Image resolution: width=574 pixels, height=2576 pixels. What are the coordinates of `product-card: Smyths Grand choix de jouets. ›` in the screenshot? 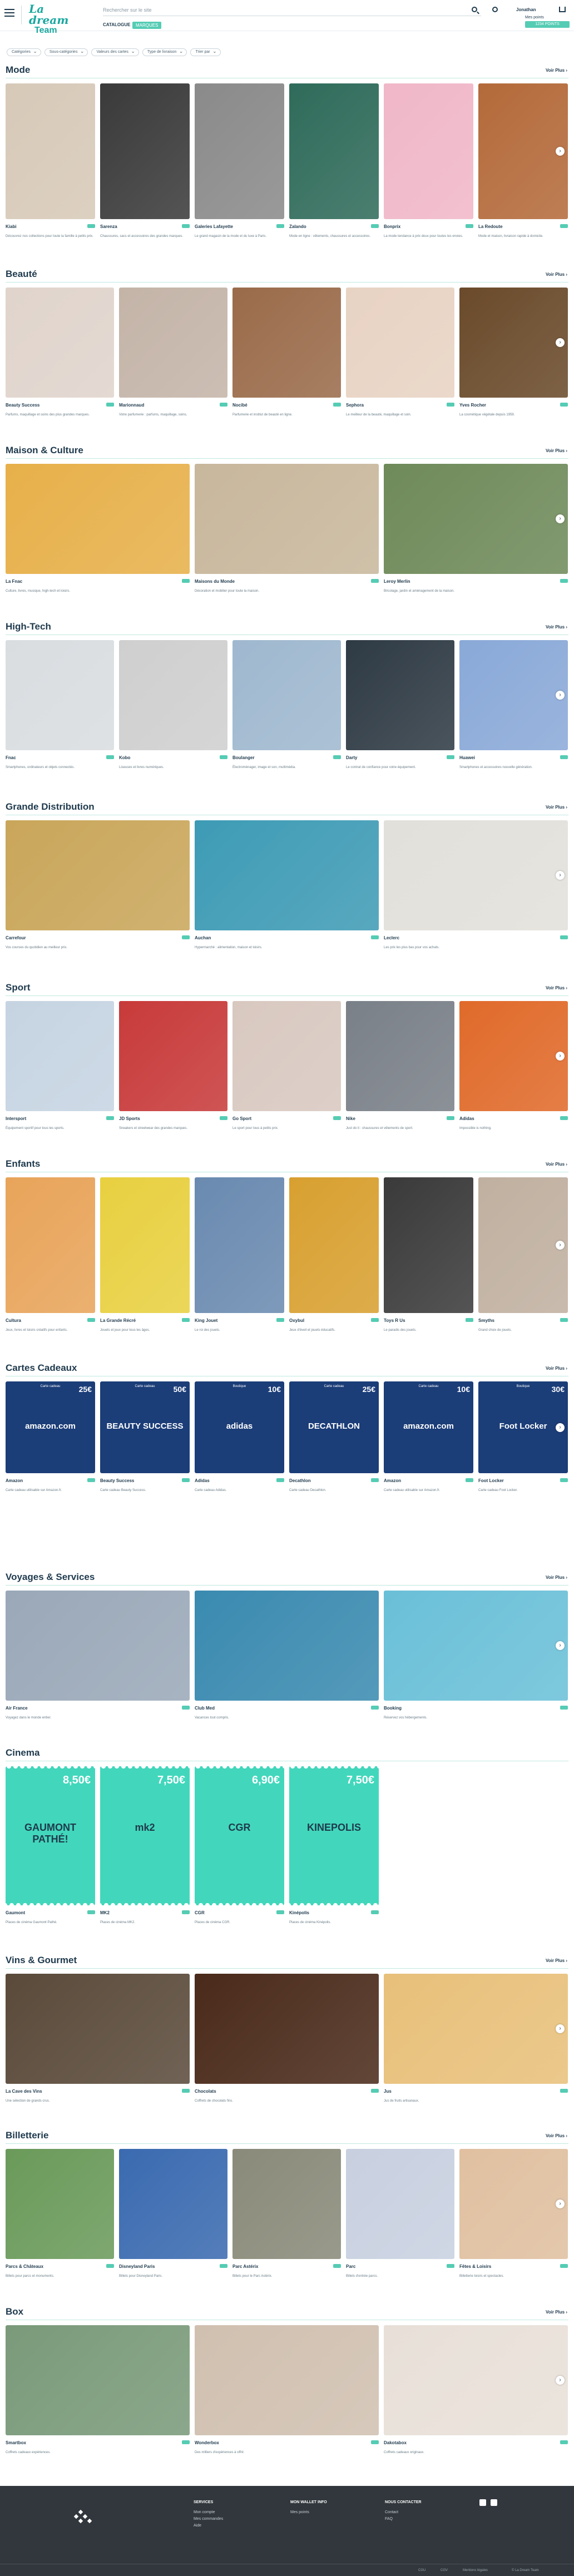 It's located at (523, 1254).